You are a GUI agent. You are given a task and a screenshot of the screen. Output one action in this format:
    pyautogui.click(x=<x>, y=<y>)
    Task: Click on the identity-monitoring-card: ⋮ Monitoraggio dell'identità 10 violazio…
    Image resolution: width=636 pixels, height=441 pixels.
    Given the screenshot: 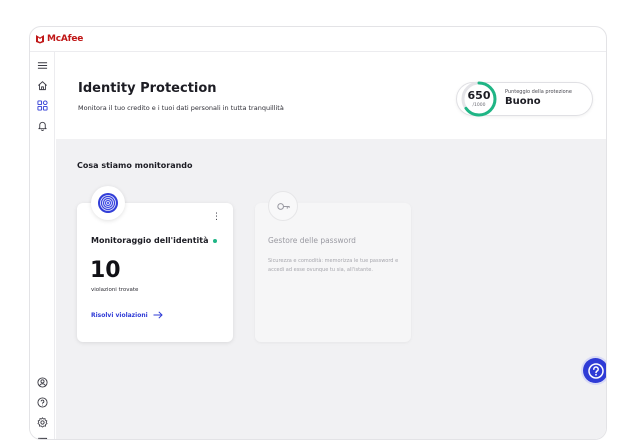 What is the action you would take?
    pyautogui.click(x=155, y=264)
    